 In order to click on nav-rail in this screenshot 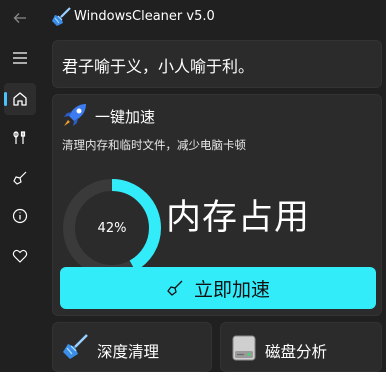, I will do `click(20, 182)`.